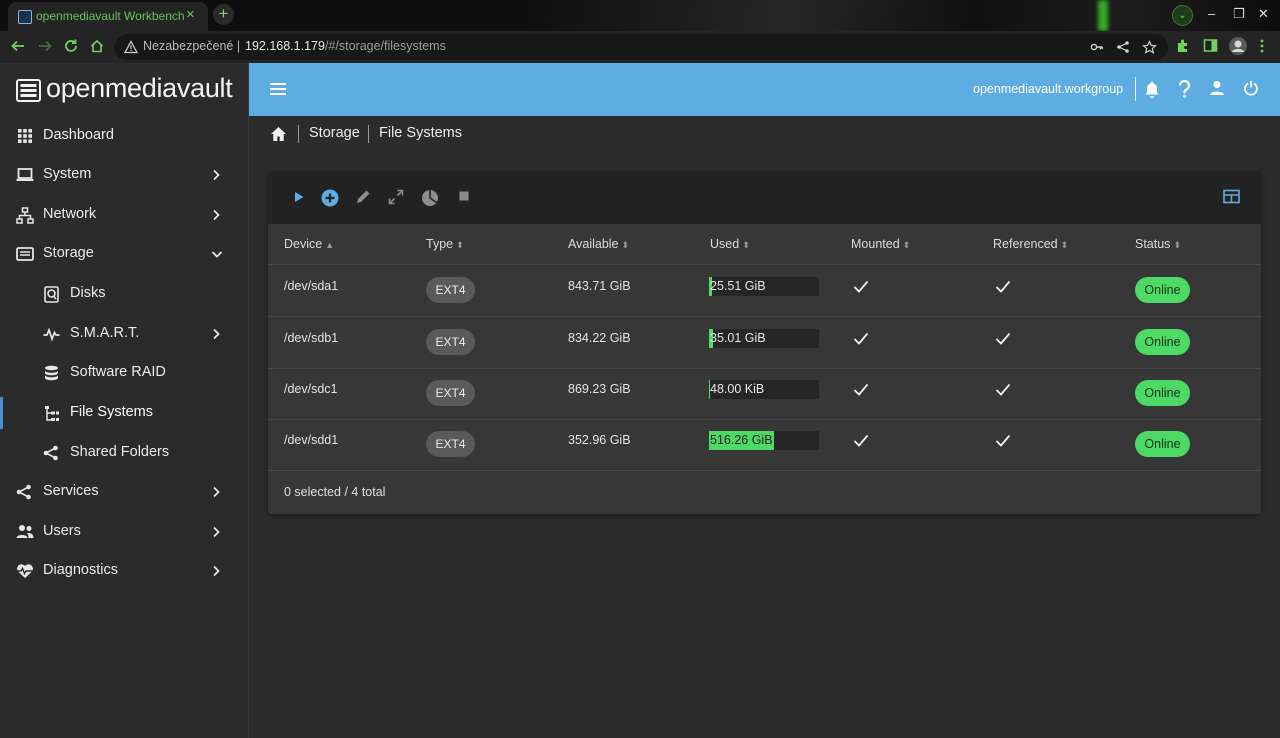 The height and width of the screenshot is (738, 1280). Describe the element at coordinates (1097, 47) in the screenshot. I see `key-icon` at that location.